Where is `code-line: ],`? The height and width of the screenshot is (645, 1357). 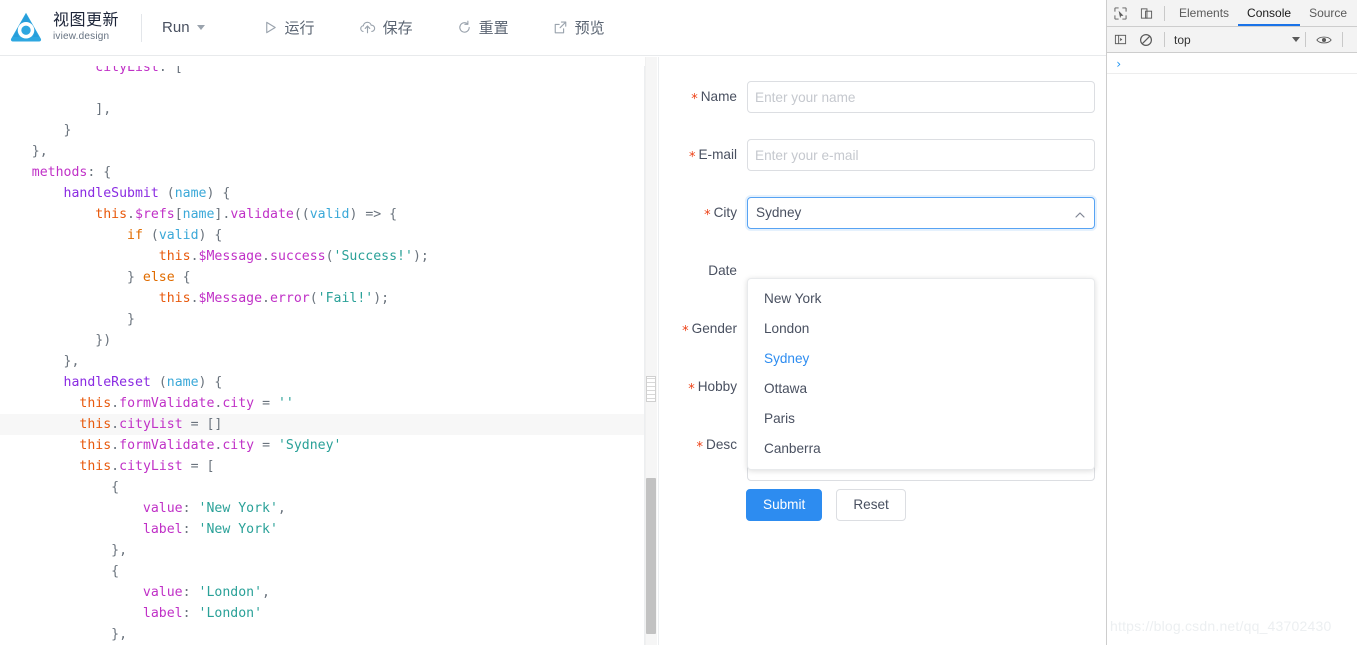
code-line: ], is located at coordinates (56, 109).